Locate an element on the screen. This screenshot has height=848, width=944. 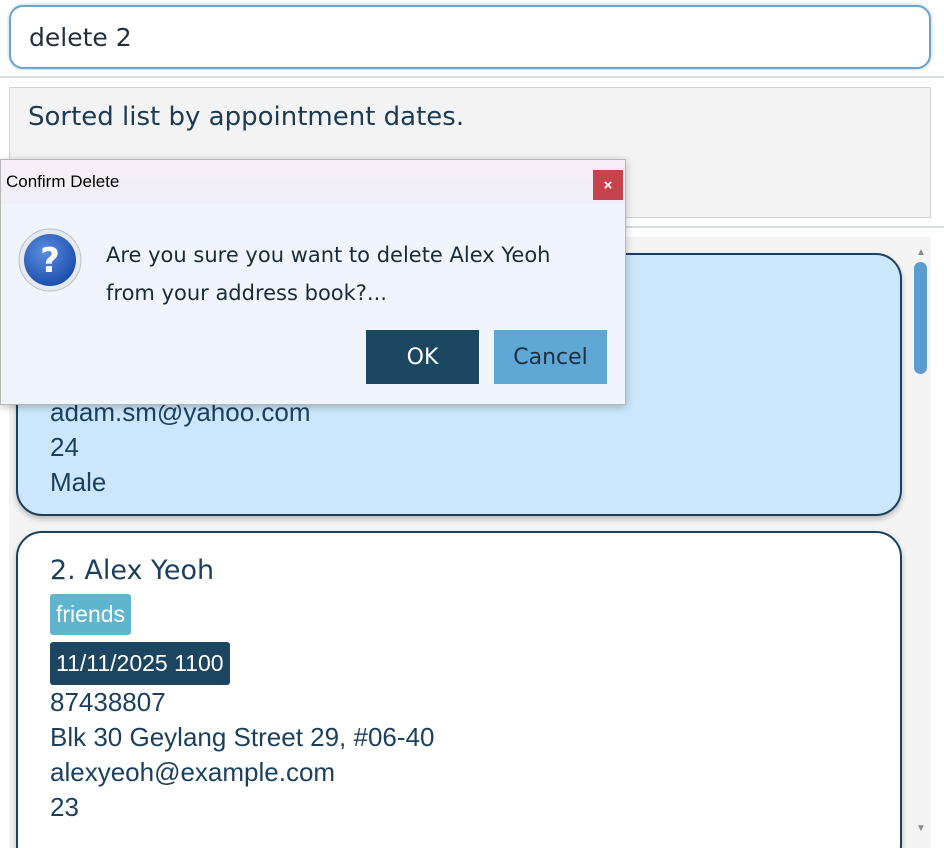
list-scrollbar: ▲ ▼ is located at coordinates (921, 542).